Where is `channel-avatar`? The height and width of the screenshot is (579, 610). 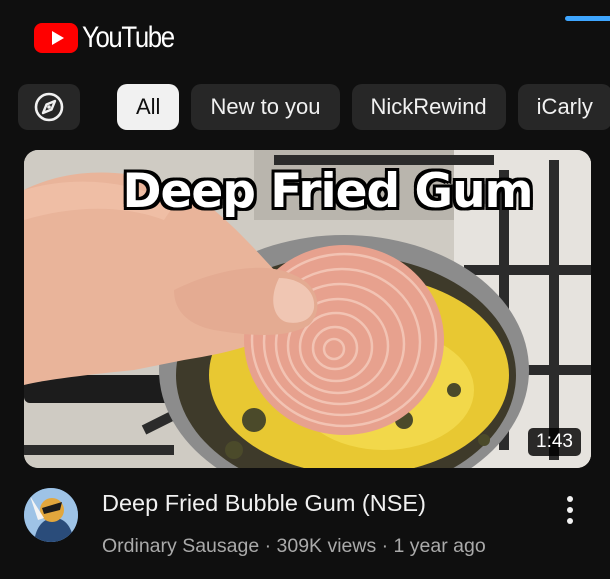
channel-avatar is located at coordinates (51, 515).